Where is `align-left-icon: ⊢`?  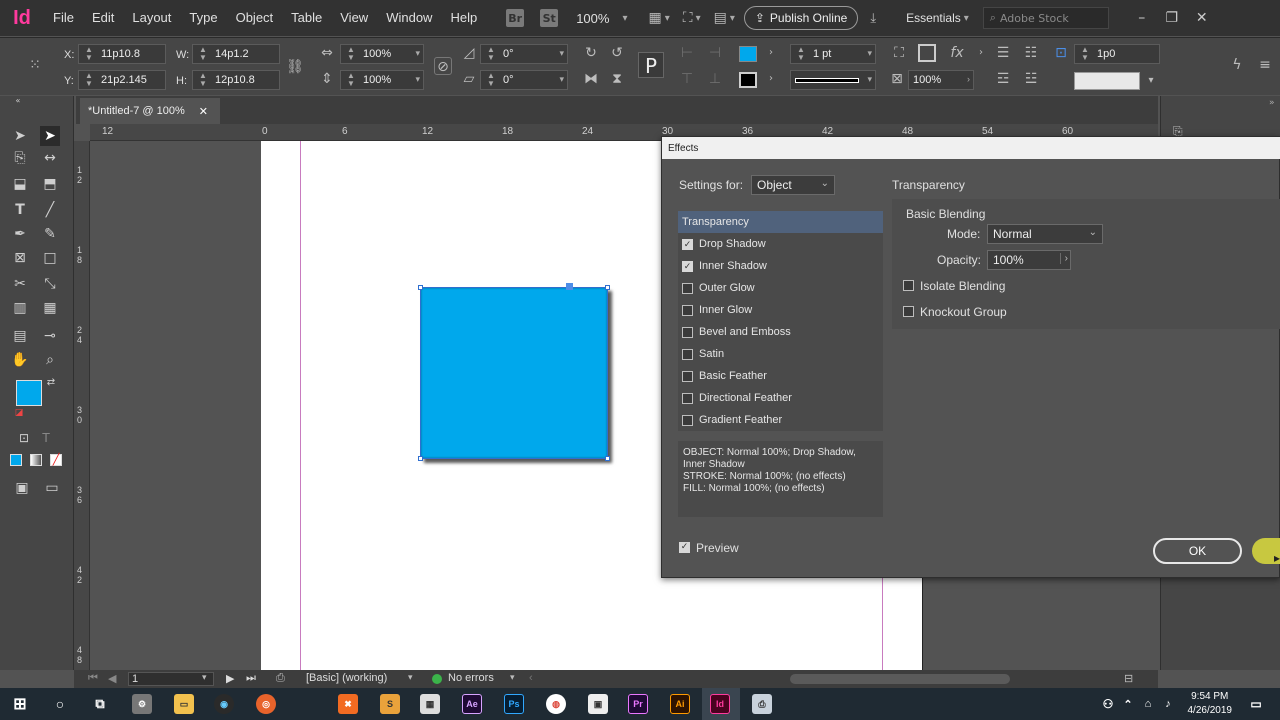 align-left-icon: ⊢ is located at coordinates (687, 53).